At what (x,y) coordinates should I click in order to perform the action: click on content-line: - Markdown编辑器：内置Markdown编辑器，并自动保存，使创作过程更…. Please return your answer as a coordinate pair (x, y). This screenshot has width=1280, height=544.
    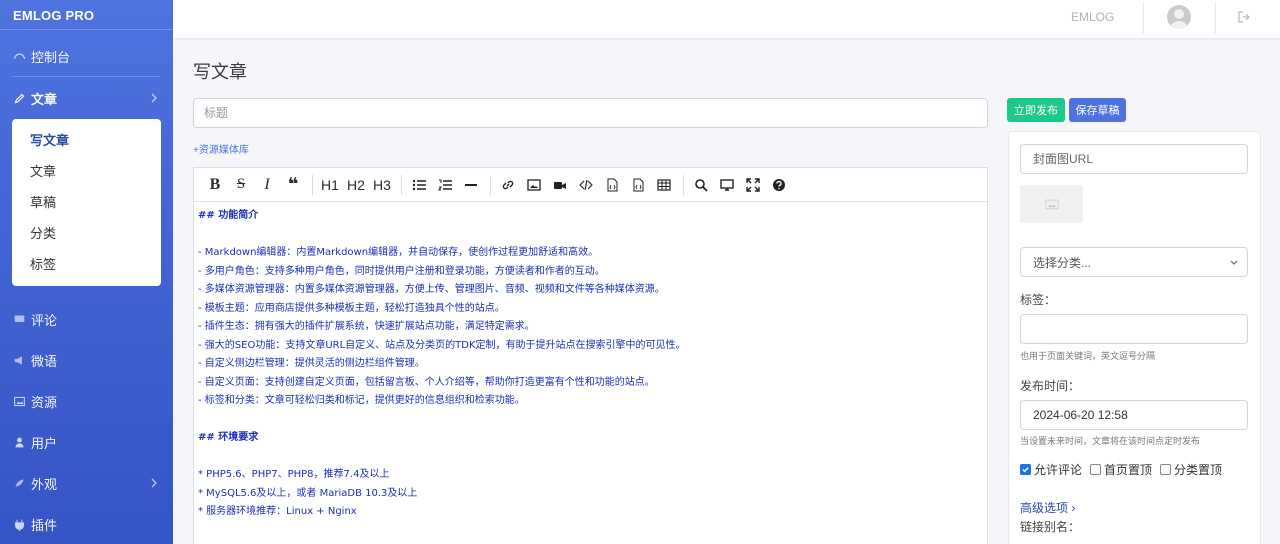
    Looking at the image, I should click on (398, 252).